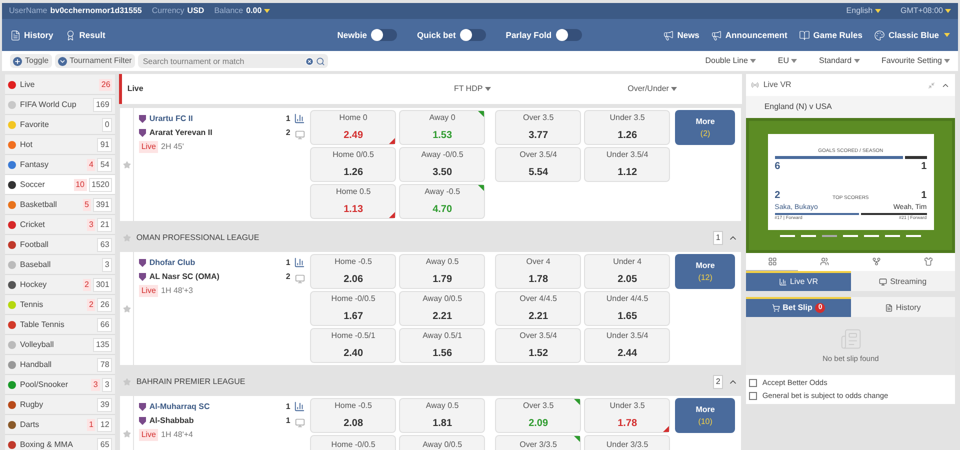 The width and height of the screenshot is (960, 450). Describe the element at coordinates (179, 407) in the screenshot. I see `home-team: Al-Muharraq SC` at that location.